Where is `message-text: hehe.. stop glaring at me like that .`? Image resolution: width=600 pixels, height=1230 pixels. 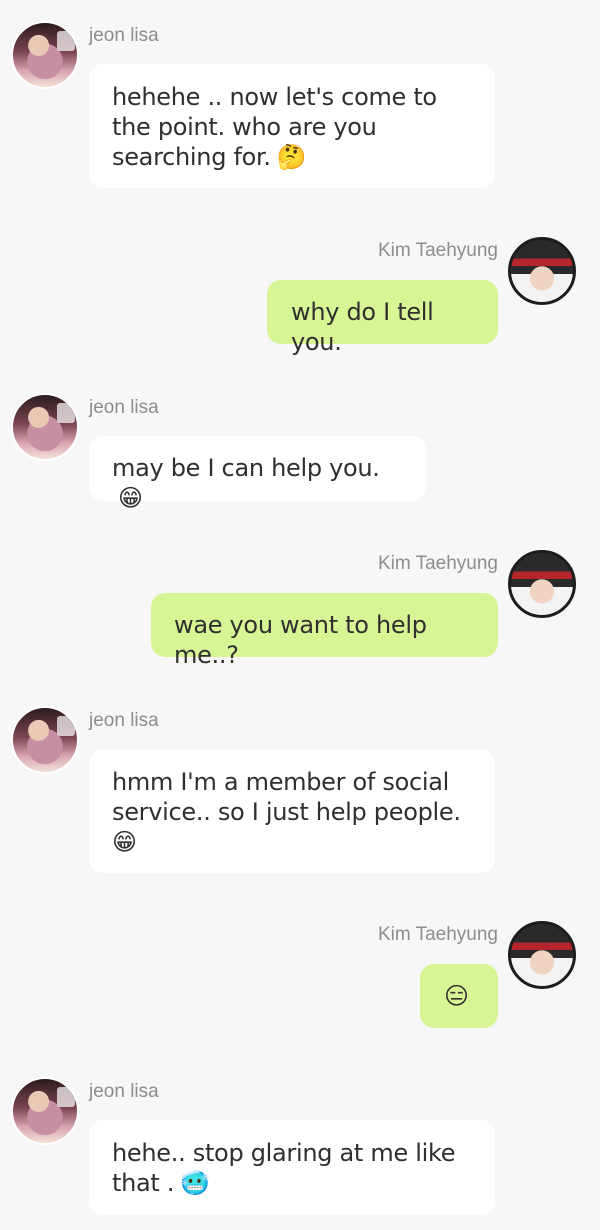 message-text: hehe.. stop glaring at me like that . is located at coordinates (284, 1168).